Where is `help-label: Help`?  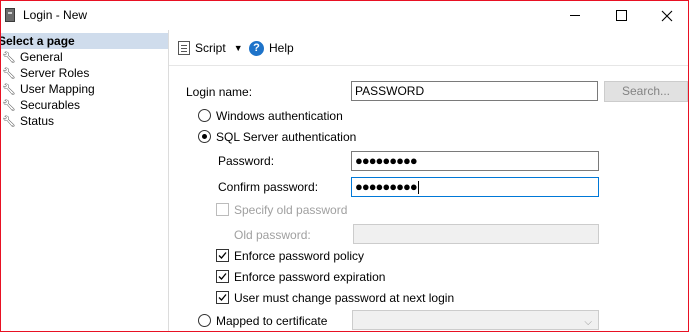 help-label: Help is located at coordinates (281, 48).